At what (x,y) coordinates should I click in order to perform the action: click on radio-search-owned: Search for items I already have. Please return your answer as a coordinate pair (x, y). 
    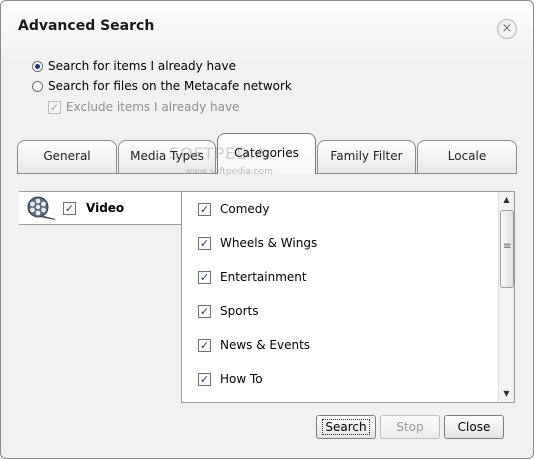
    Looking at the image, I should click on (134, 66).